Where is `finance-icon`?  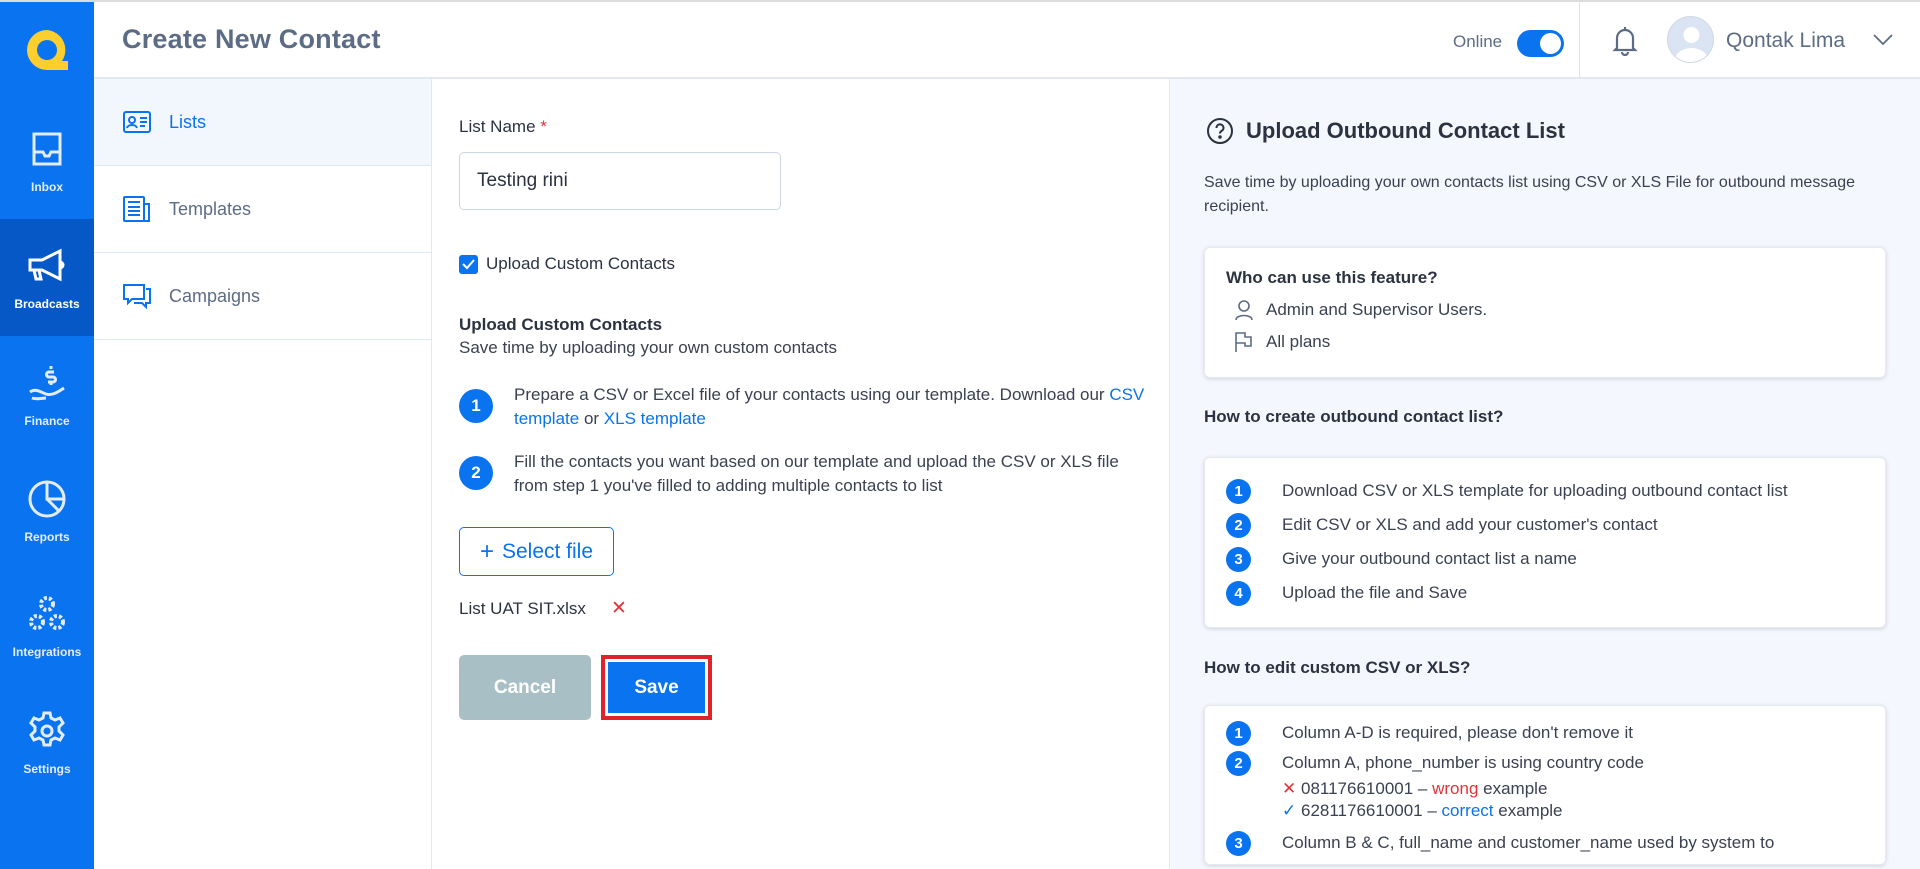 finance-icon is located at coordinates (47, 382).